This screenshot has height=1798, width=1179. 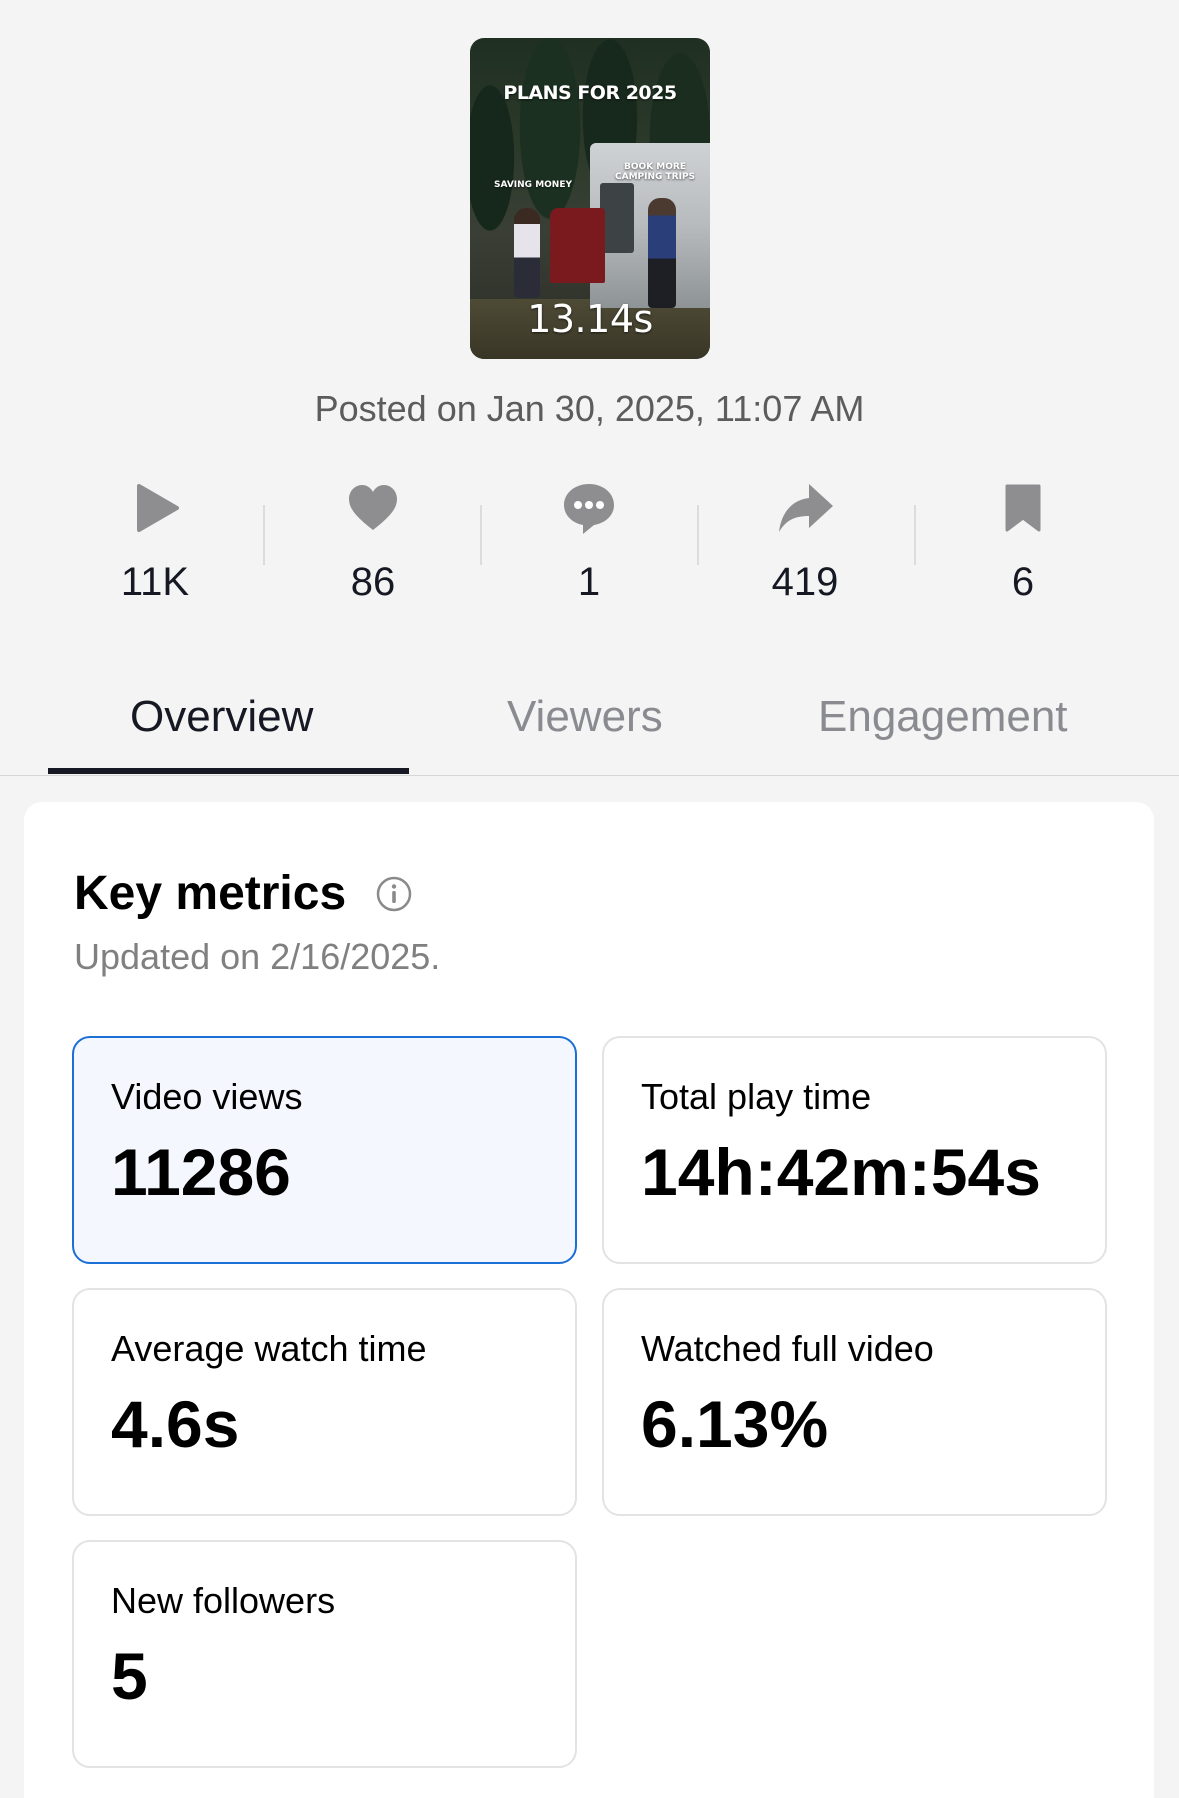 I want to click on metric-total-play-time: Total play time 14h:42m:54s, so click(x=854, y=1150).